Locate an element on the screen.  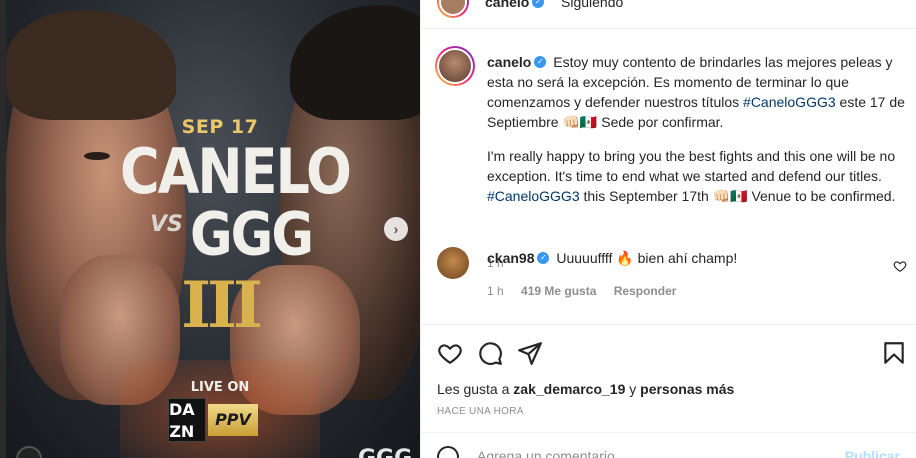
chevron-right-icon: › is located at coordinates (396, 229).